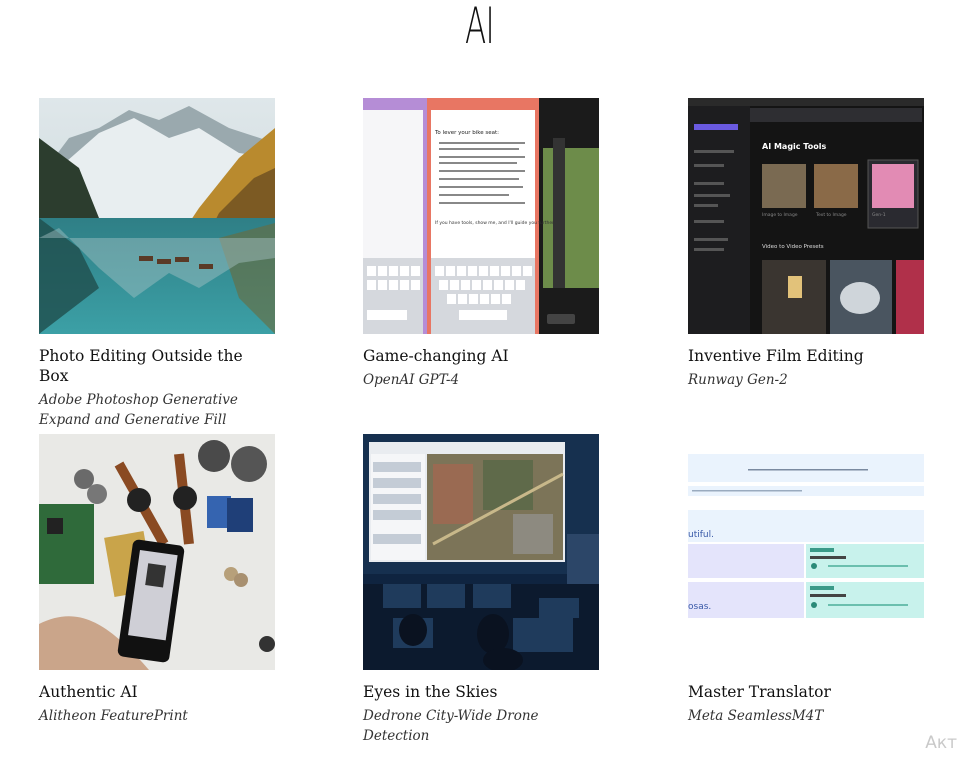 Image resolution: width=959 pixels, height=758 pixels. I want to click on translator-ui-image: utiful. osas., so click(806, 552).